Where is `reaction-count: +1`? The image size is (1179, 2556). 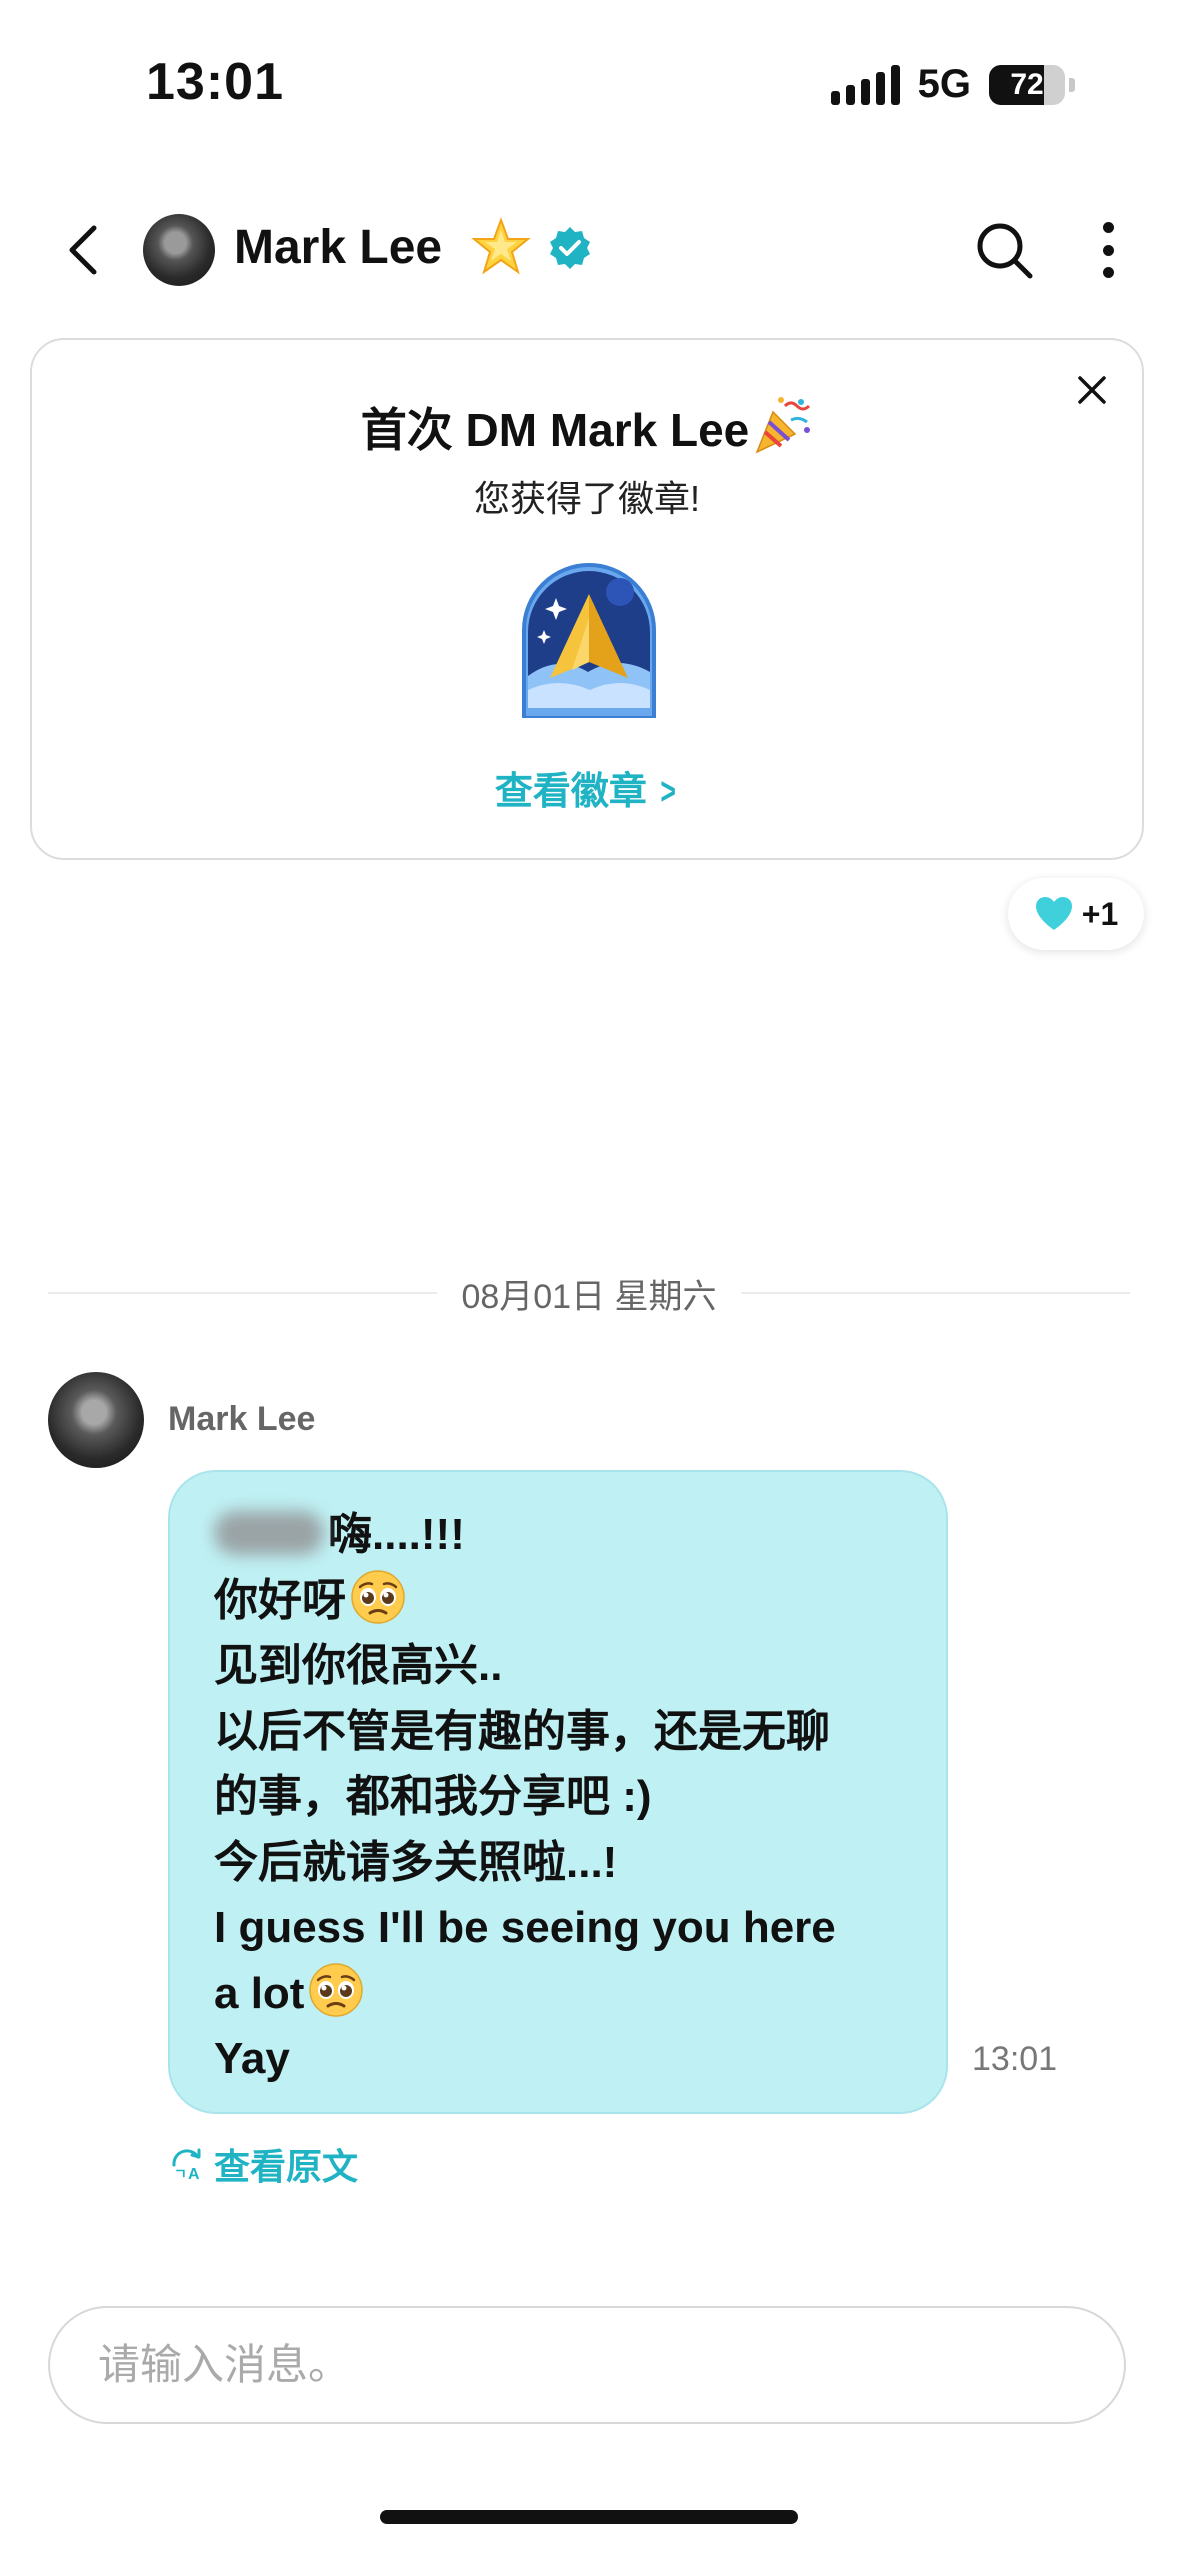
reaction-count: +1 is located at coordinates (1100, 913).